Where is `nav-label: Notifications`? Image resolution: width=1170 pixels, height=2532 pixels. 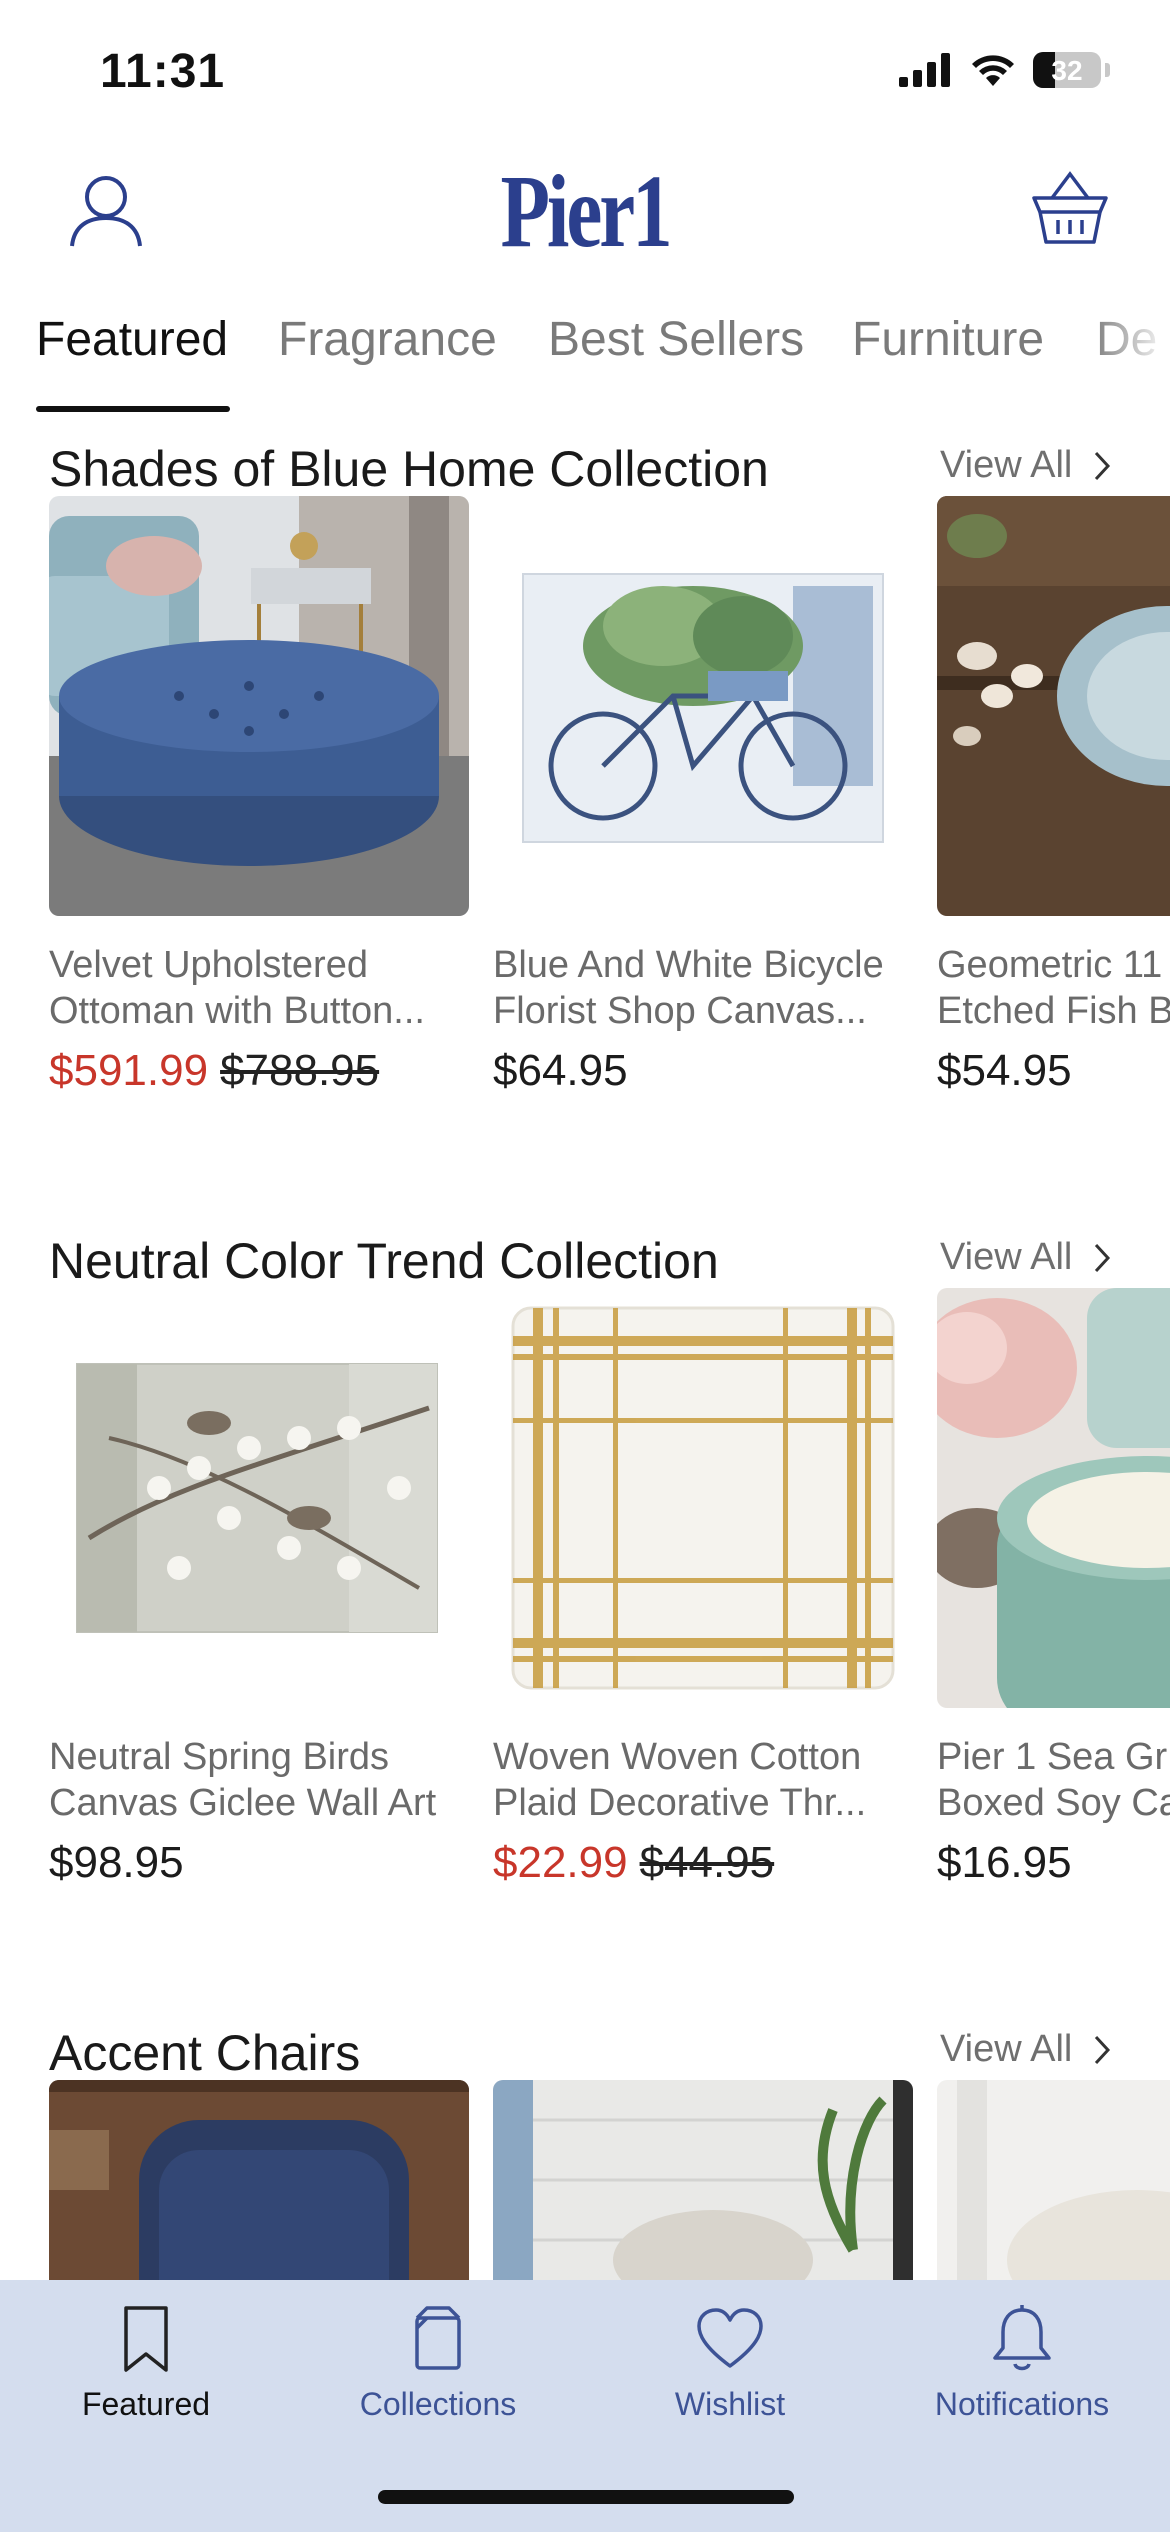
nav-label: Notifications is located at coordinates (1022, 2404).